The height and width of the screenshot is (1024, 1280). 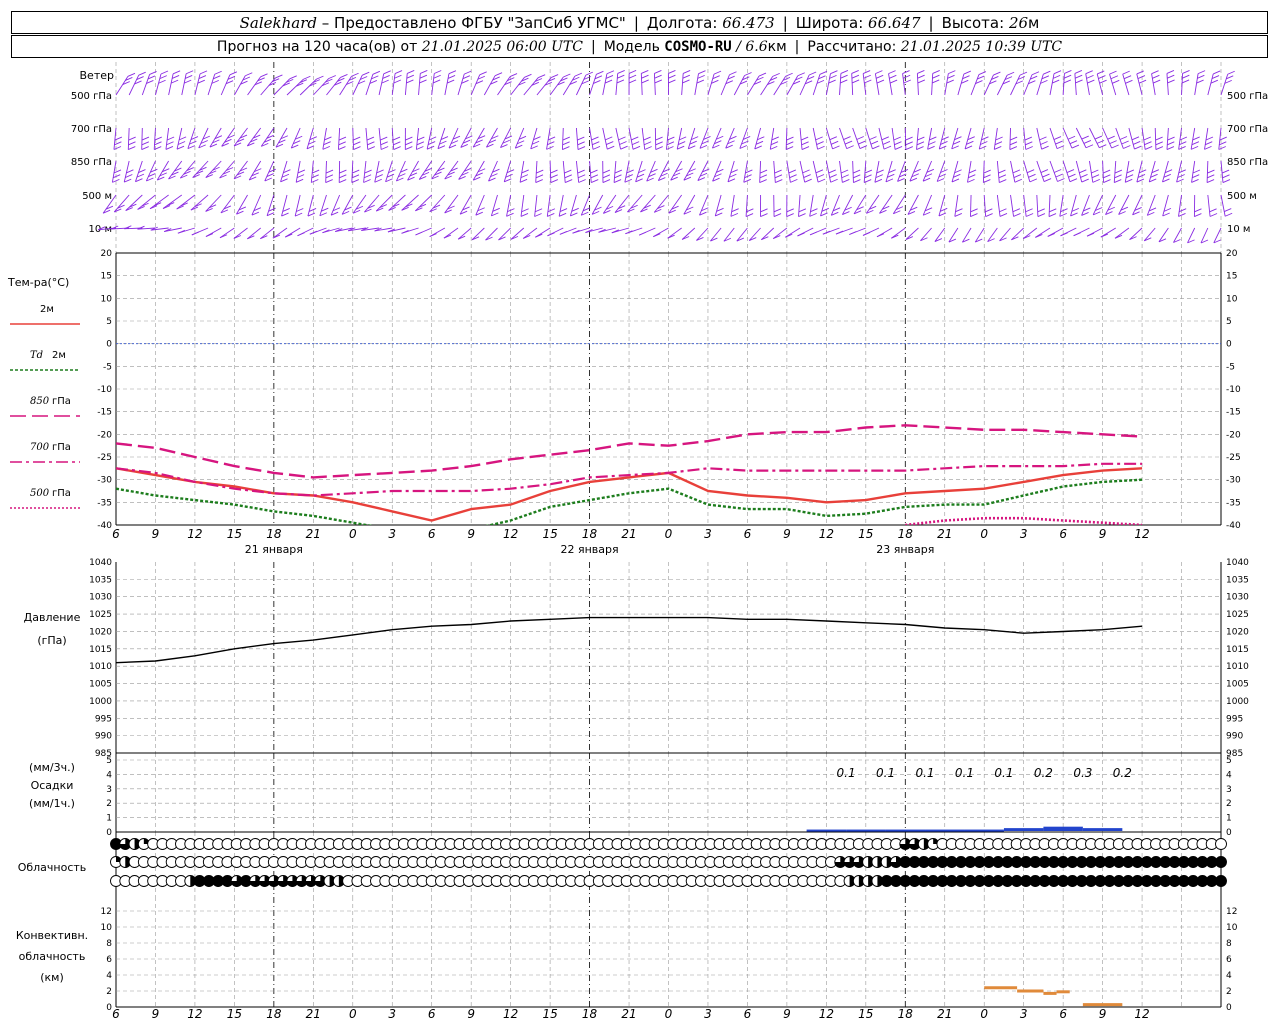 I want to click on precip-tick-left: 3, so click(x=109, y=790).